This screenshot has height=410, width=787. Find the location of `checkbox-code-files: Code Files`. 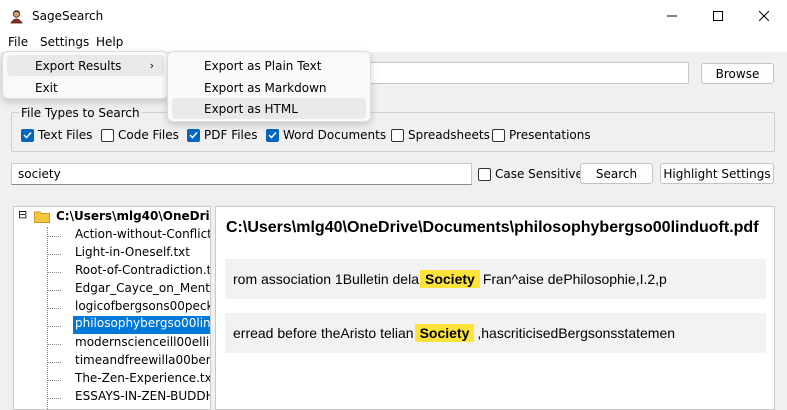

checkbox-code-files: Code Files is located at coordinates (140, 135).